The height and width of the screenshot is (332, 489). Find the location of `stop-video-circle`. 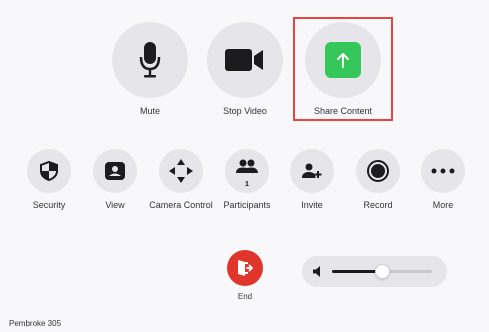

stop-video-circle is located at coordinates (245, 60).